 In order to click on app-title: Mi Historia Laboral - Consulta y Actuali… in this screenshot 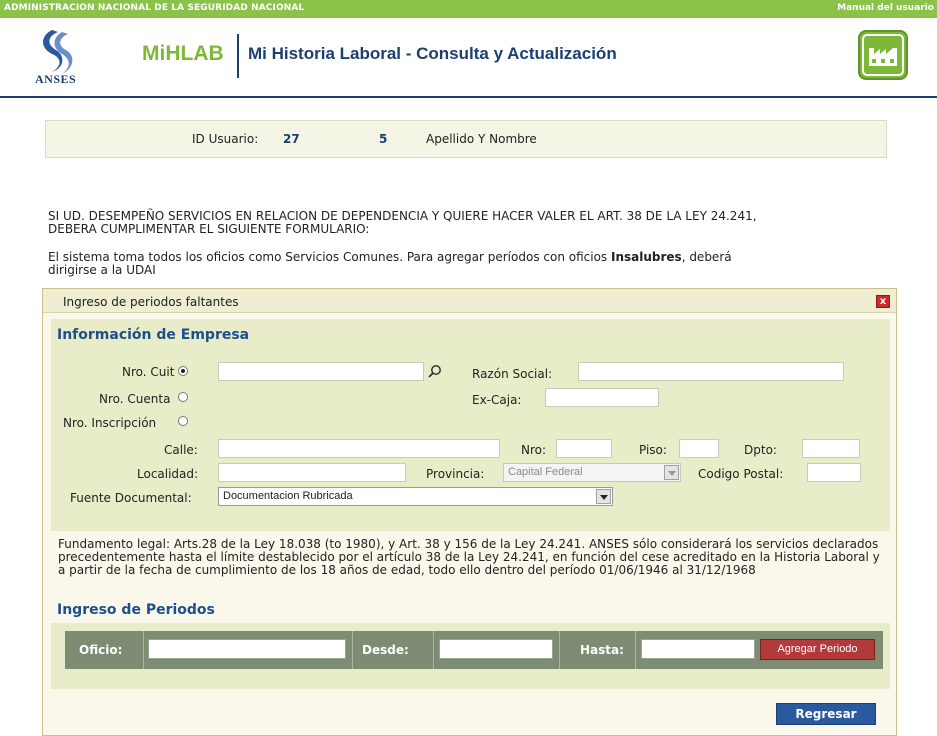, I will do `click(432, 53)`.